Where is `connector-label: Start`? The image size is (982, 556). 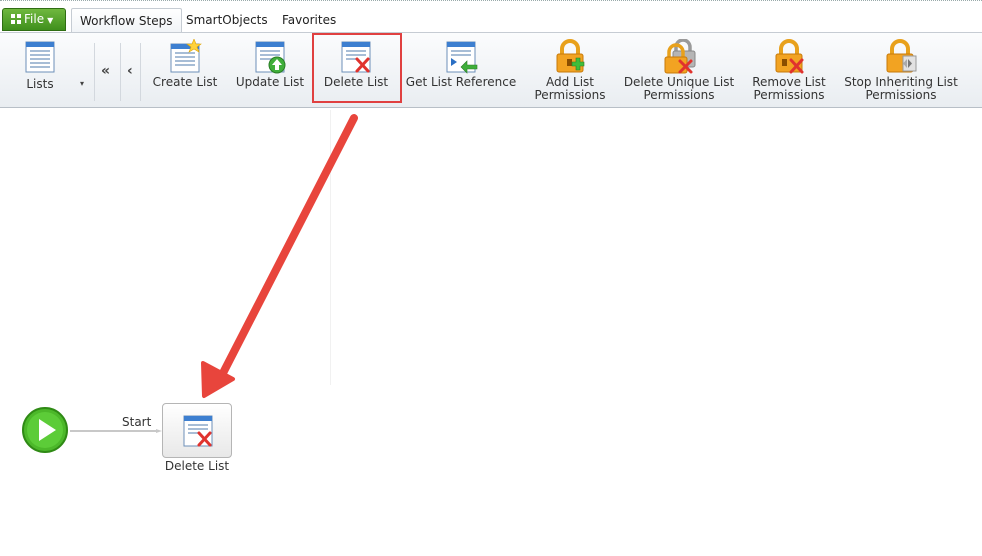
connector-label: Start is located at coordinates (137, 422).